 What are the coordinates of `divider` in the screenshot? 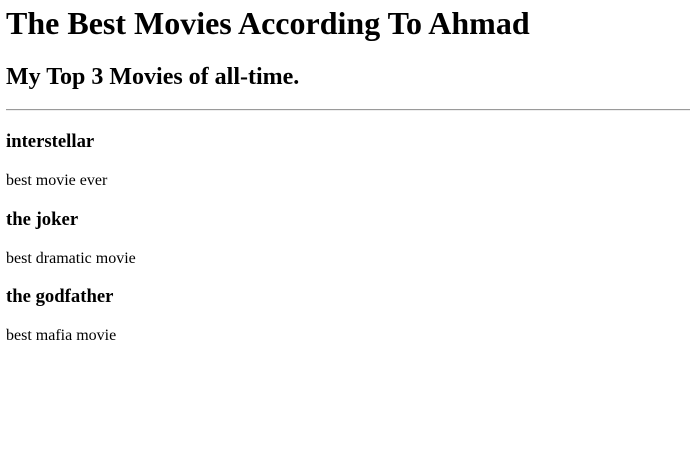 It's located at (348, 110).